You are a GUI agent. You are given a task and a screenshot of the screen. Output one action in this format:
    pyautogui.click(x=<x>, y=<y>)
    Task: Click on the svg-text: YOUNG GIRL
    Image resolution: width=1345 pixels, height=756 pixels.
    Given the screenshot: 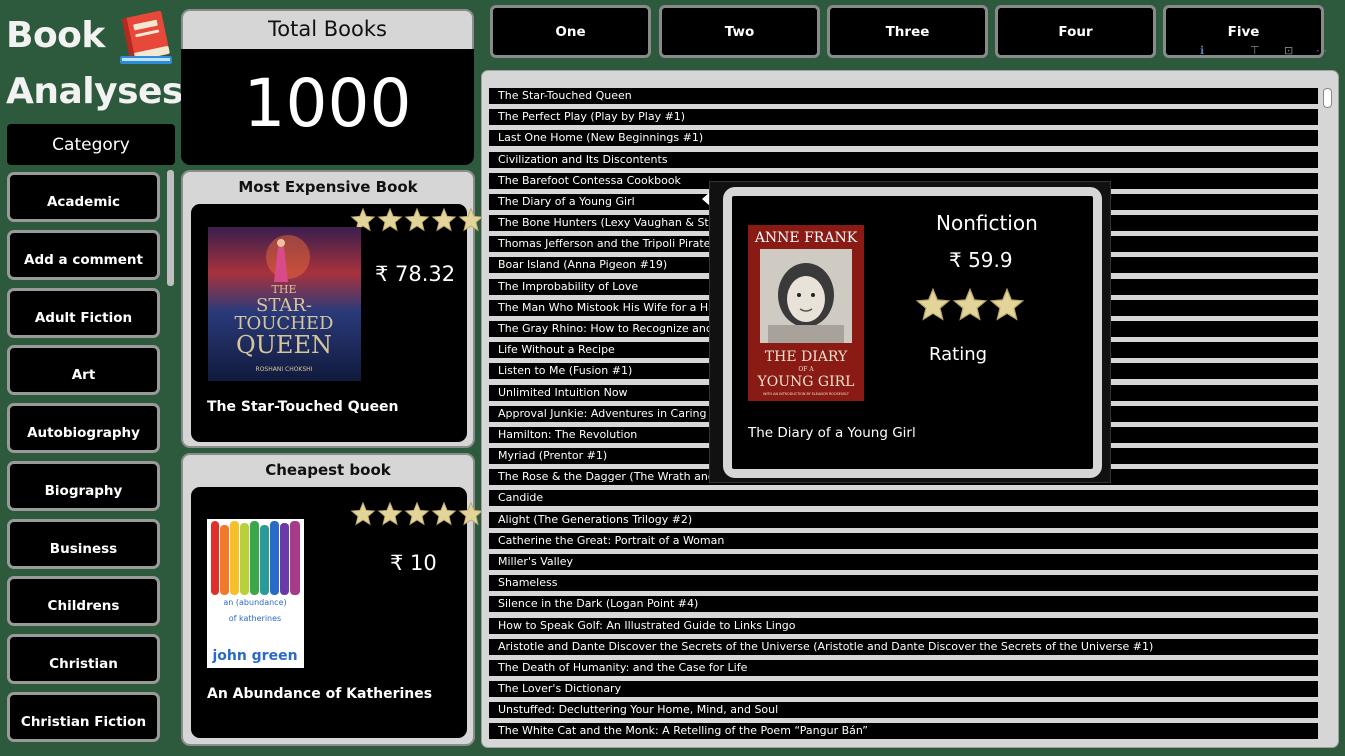 What is the action you would take?
    pyautogui.click(x=806, y=382)
    